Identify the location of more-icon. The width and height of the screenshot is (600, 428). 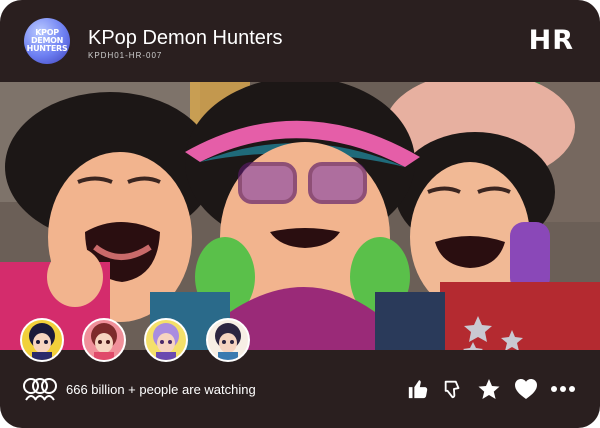
(563, 389).